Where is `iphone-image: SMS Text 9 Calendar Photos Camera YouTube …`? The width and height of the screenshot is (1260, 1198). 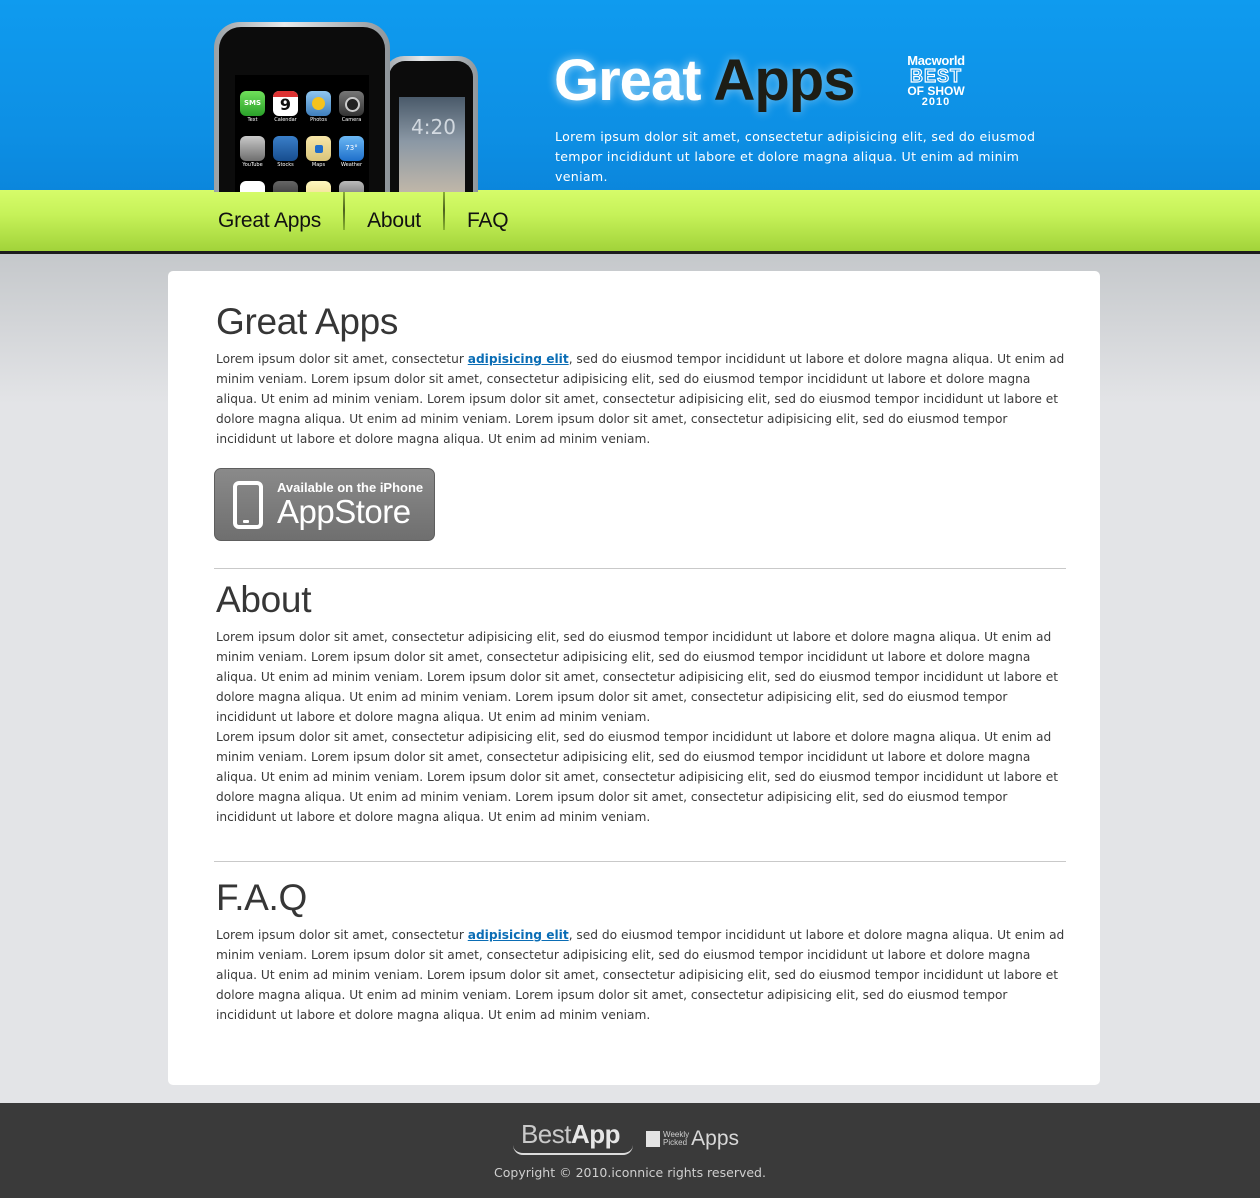
iphone-image: SMS Text 9 Calendar Photos Camera YouTube … is located at coordinates (302, 107).